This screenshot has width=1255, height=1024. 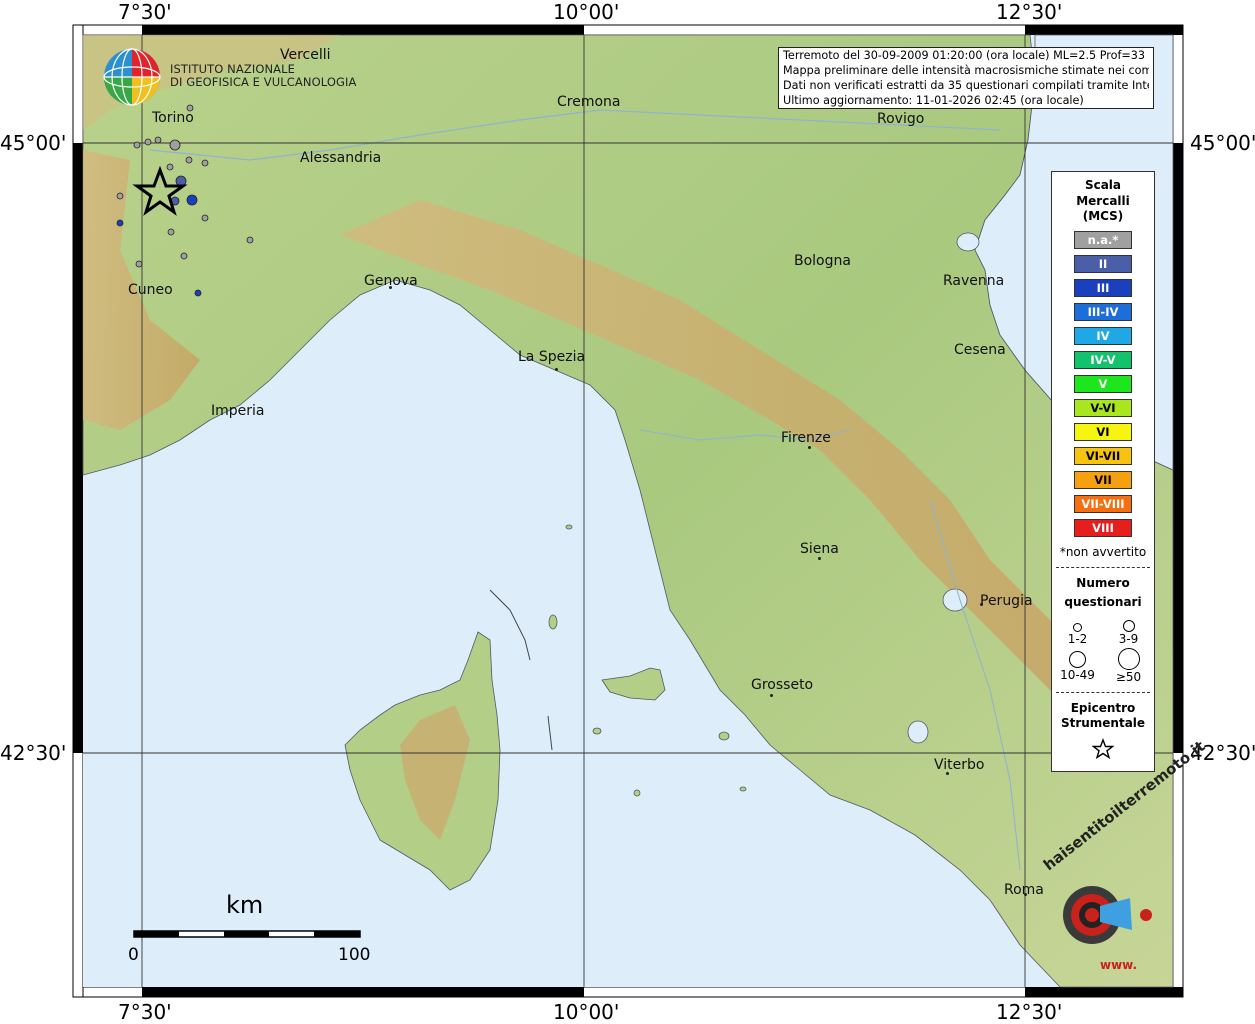 I want to click on island-gorgona, so click(x=569, y=527).